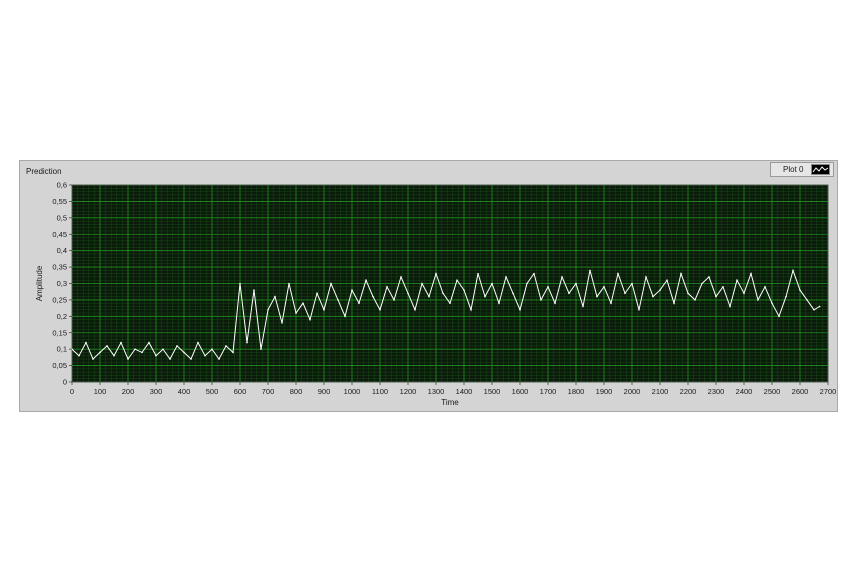 The image size is (852, 568). What do you see at coordinates (156, 391) in the screenshot?
I see `x-tick-label: 300` at bounding box center [156, 391].